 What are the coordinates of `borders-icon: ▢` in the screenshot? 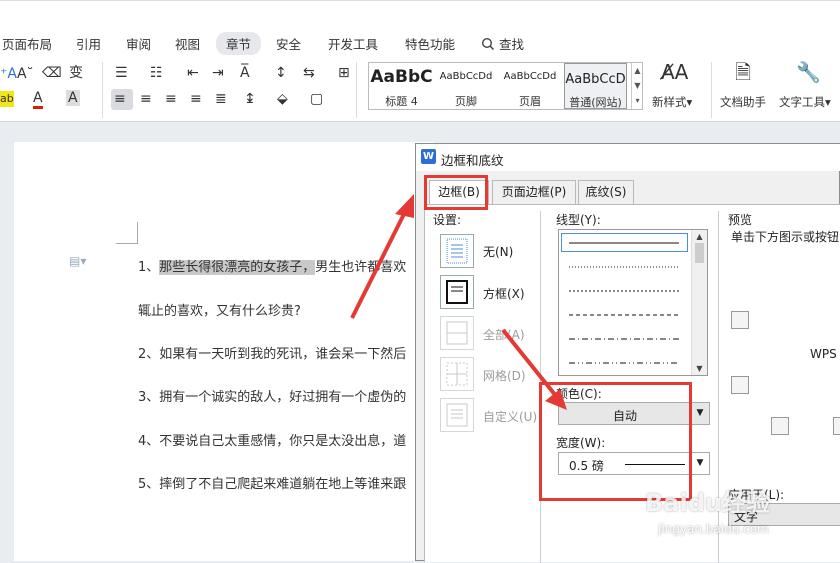 It's located at (316, 99).